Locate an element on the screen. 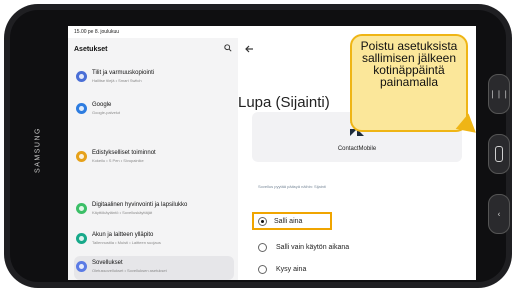  settings-item-title: Akun ja laitteen ylläpito is located at coordinates (123, 235).